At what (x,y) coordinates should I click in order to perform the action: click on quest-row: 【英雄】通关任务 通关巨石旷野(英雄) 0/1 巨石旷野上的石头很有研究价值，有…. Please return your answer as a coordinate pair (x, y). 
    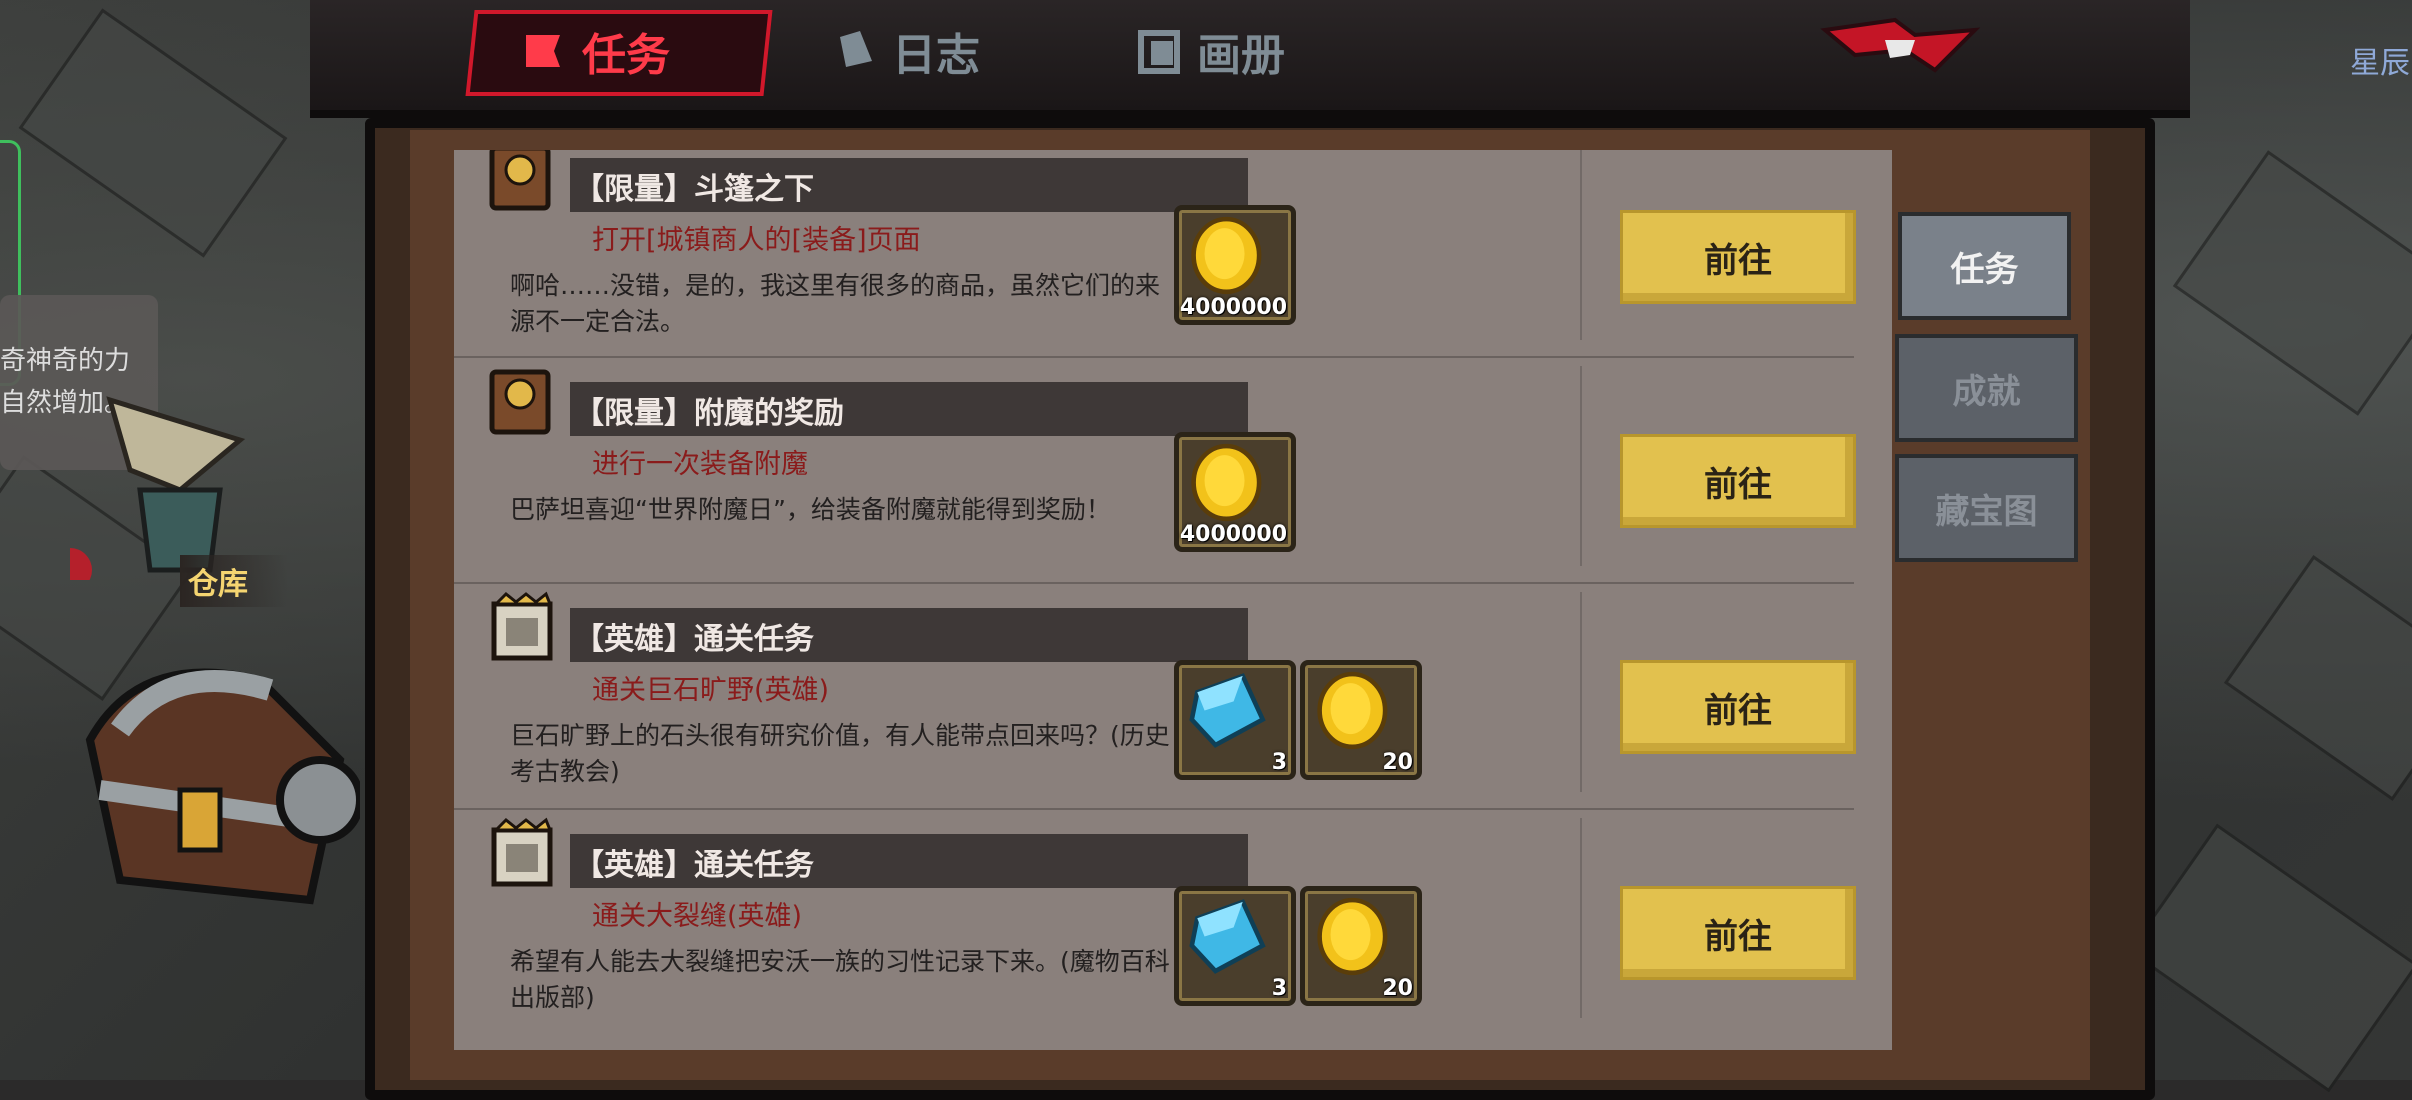
    Looking at the image, I should click on (1155, 696).